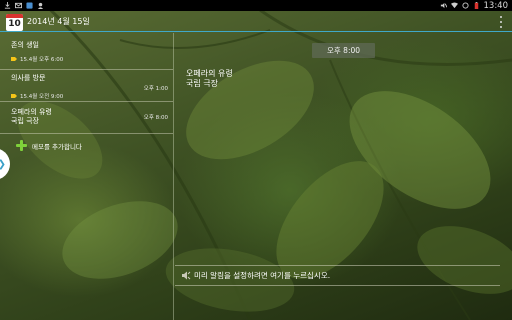 The width and height of the screenshot is (512, 320). I want to click on event-alarm-text: 15.4월 오후 6:00, so click(42, 60).